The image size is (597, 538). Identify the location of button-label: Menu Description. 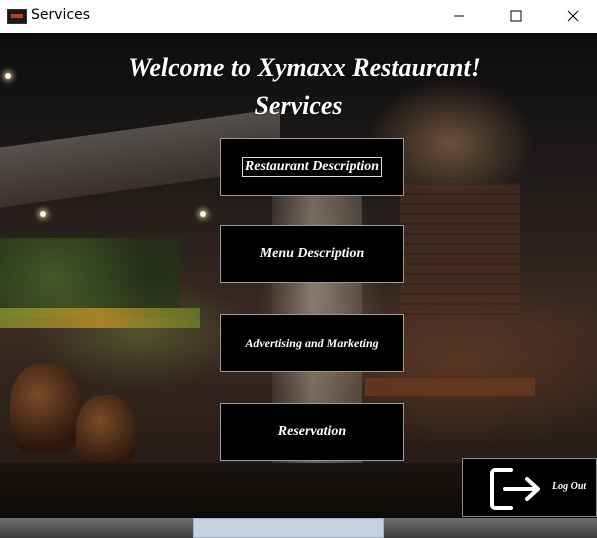
(312, 253).